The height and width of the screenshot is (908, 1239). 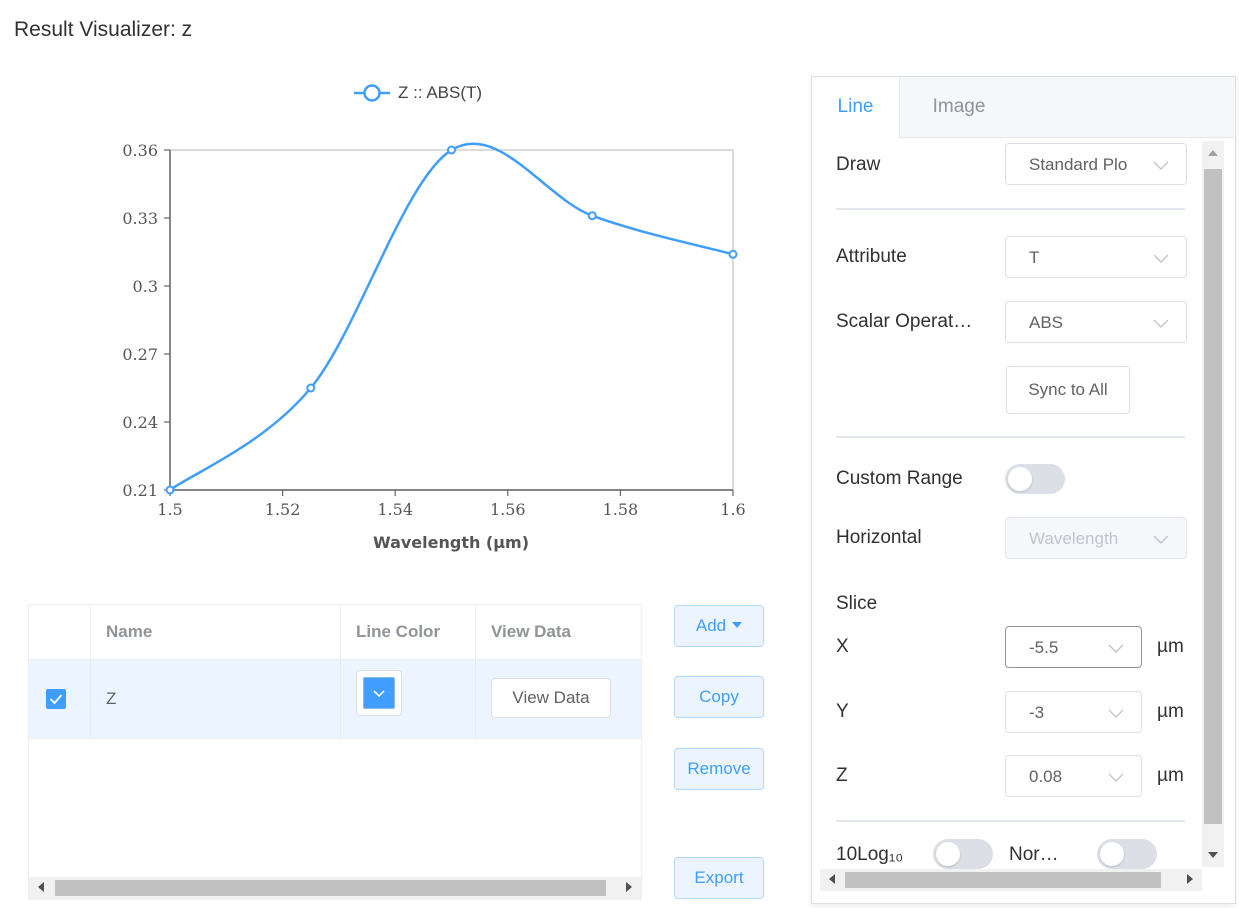 I want to click on view-data-button: View Data, so click(x=551, y=698).